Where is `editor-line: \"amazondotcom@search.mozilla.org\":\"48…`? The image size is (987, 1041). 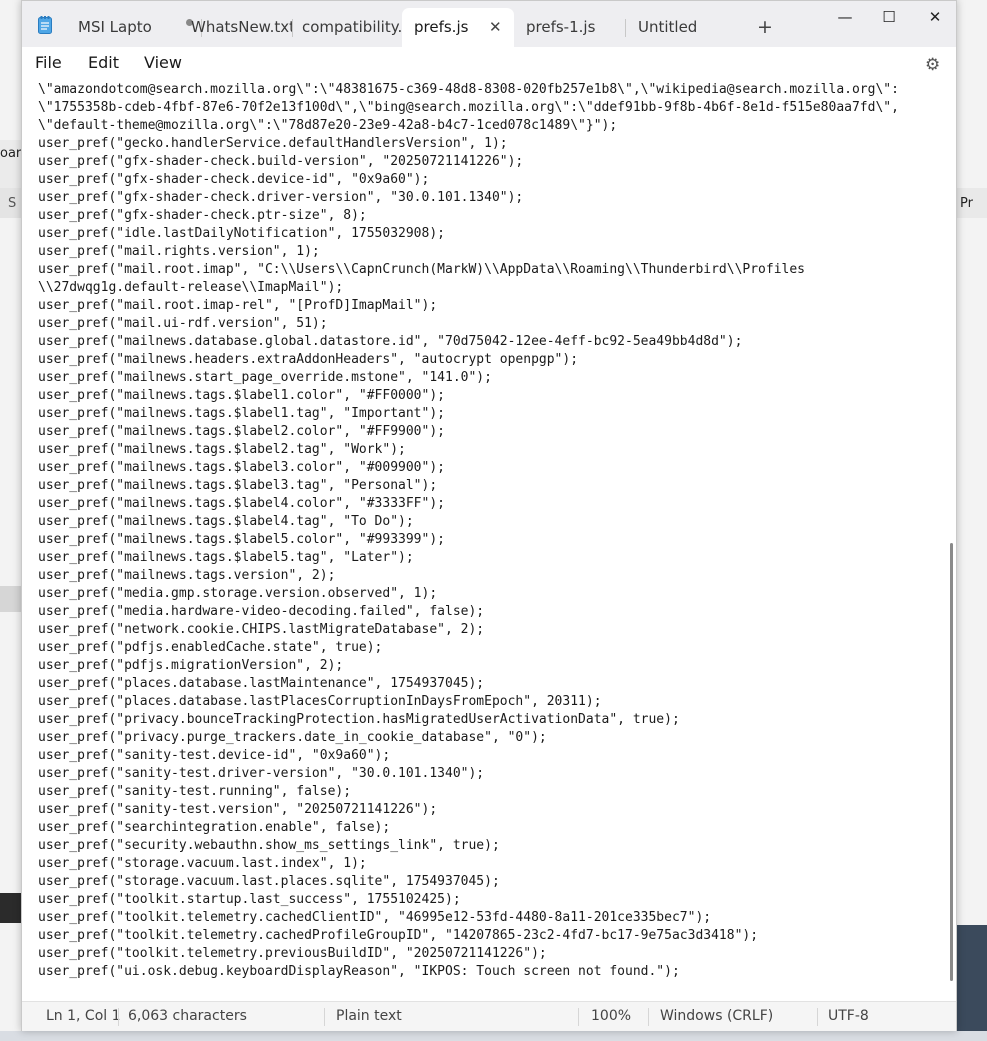 editor-line: \"amazondotcom@search.mozilla.org\":\"48… is located at coordinates (494, 90).